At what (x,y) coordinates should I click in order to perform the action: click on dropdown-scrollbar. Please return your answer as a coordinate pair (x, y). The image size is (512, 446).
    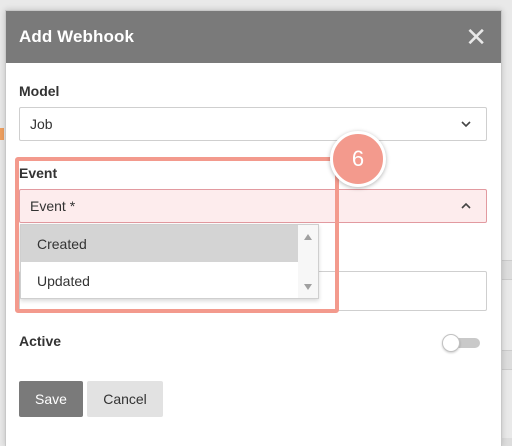
    Looking at the image, I should click on (308, 261).